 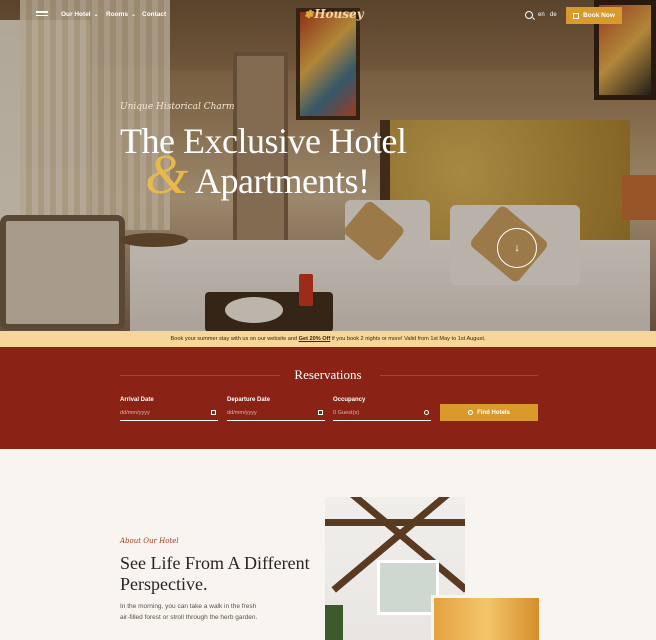 What do you see at coordinates (395, 522) in the screenshot?
I see `beam` at bounding box center [395, 522].